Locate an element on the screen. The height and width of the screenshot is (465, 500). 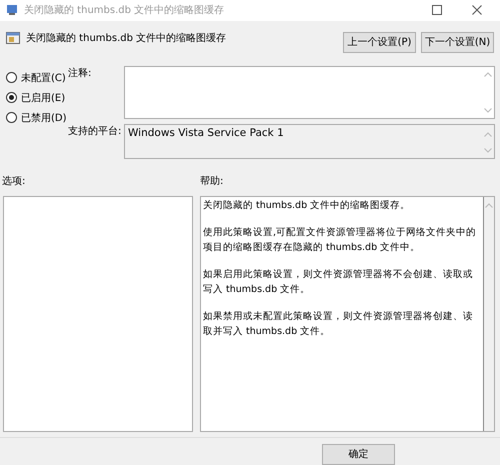
help-paragraph: 使用此策略设置,可配置文件资源管理器将位于网络文件夹中的项目的缩略图缓存在隐藏的 thumbs.db 文件中。 is located at coordinates (340, 240).